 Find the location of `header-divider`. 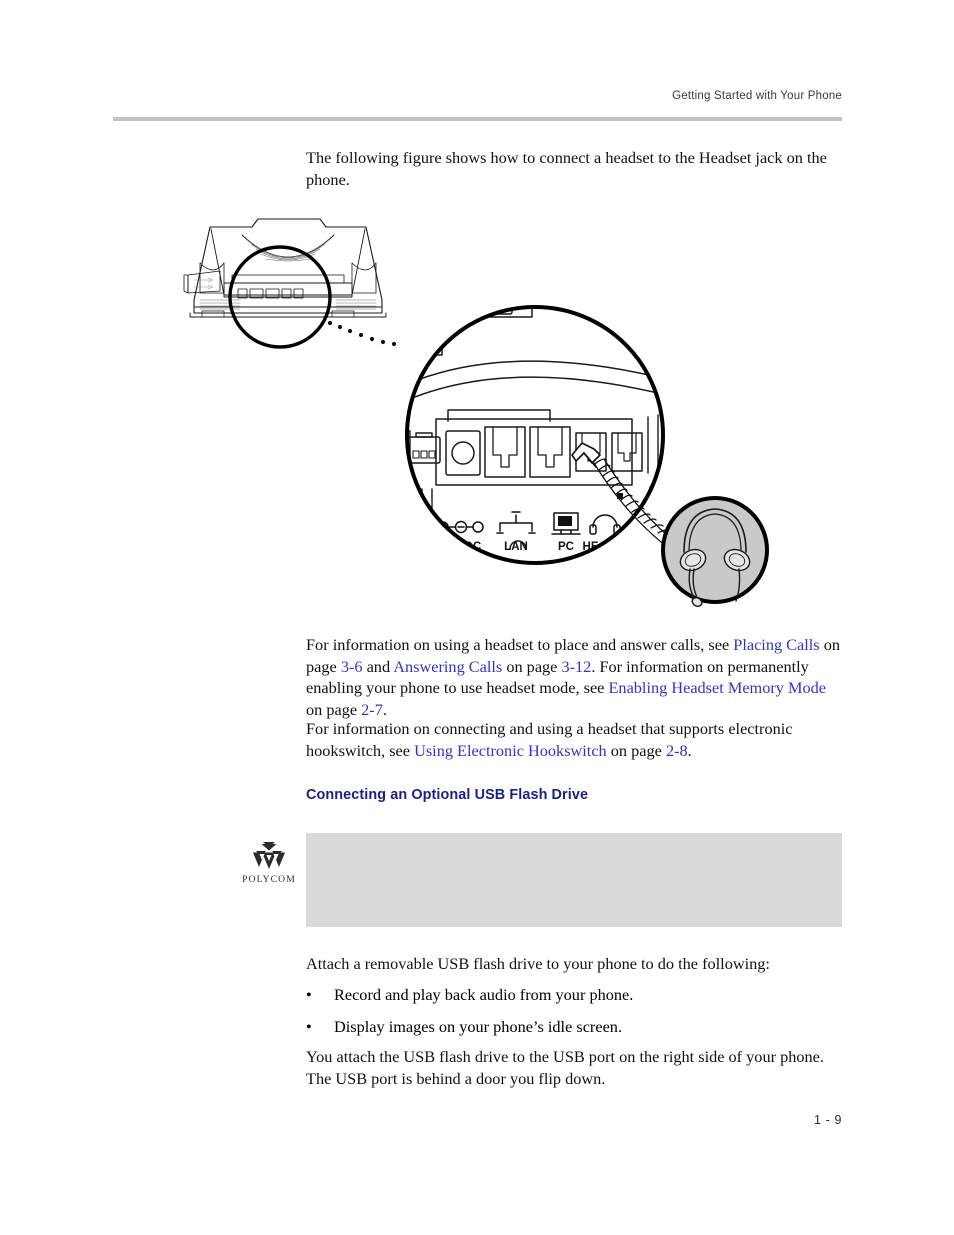

header-divider is located at coordinates (477, 119).